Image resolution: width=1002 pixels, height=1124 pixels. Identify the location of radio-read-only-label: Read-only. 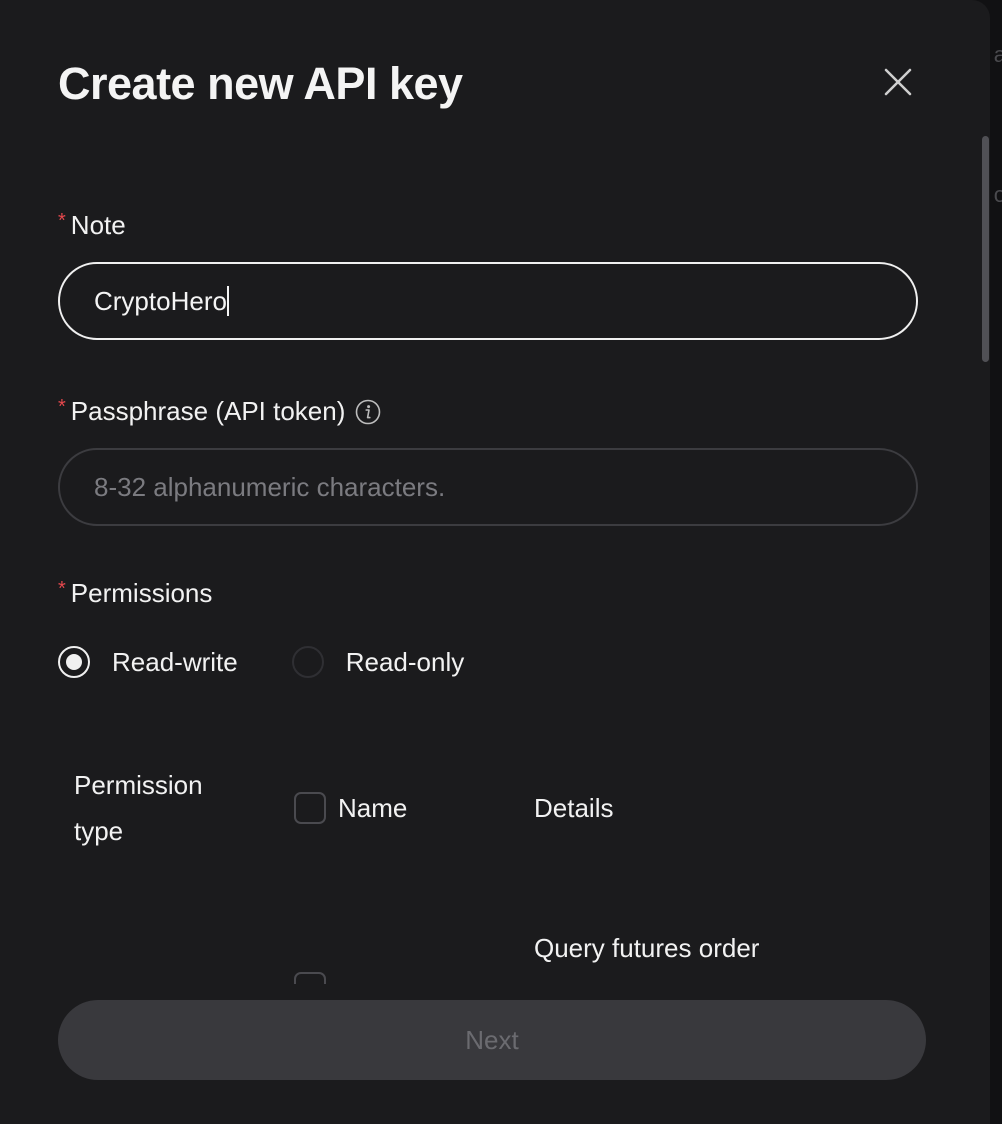
(405, 661).